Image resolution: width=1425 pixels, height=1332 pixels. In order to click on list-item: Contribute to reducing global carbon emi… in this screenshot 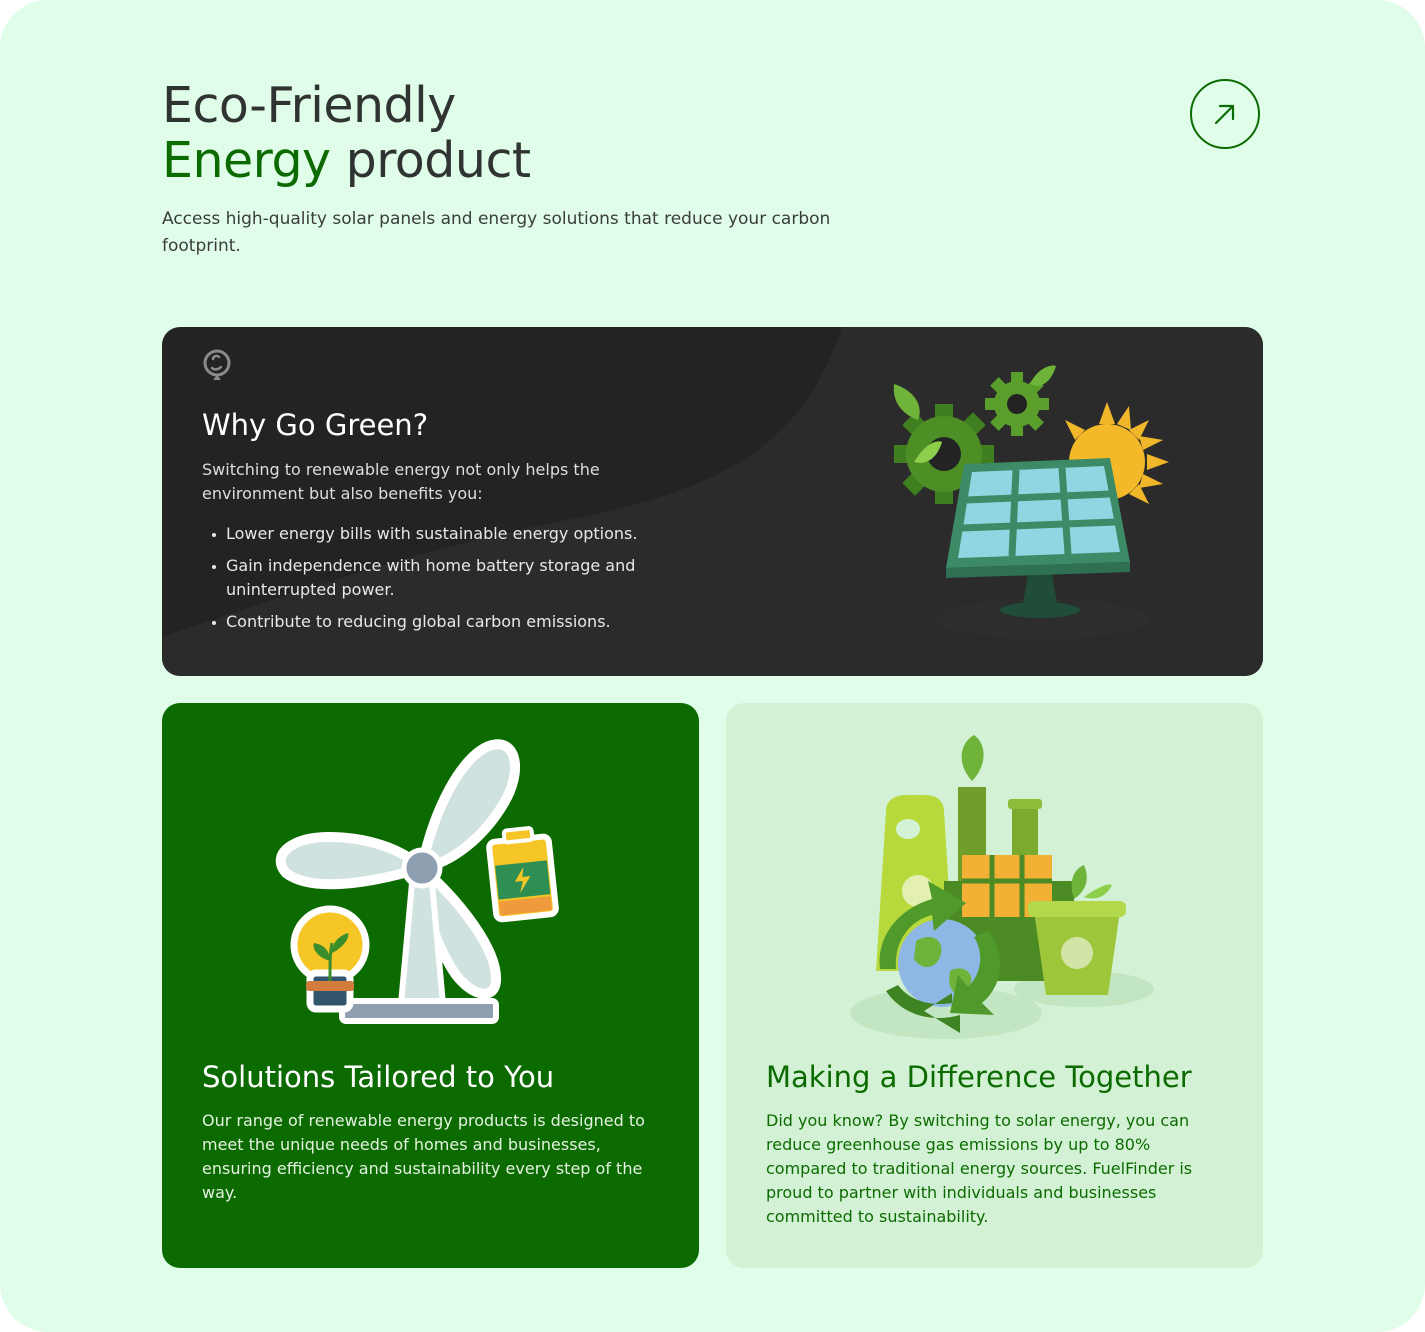, I will do `click(437, 622)`.